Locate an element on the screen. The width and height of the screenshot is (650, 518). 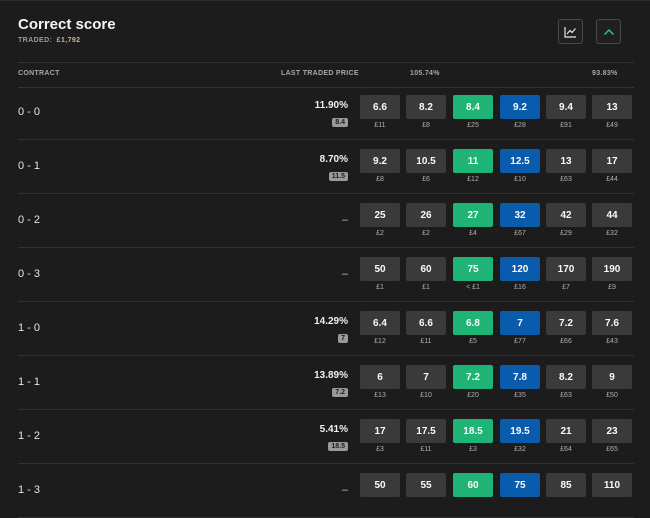
last-traded-price: 11.90% 8.4 is located at coordinates (331, 114).